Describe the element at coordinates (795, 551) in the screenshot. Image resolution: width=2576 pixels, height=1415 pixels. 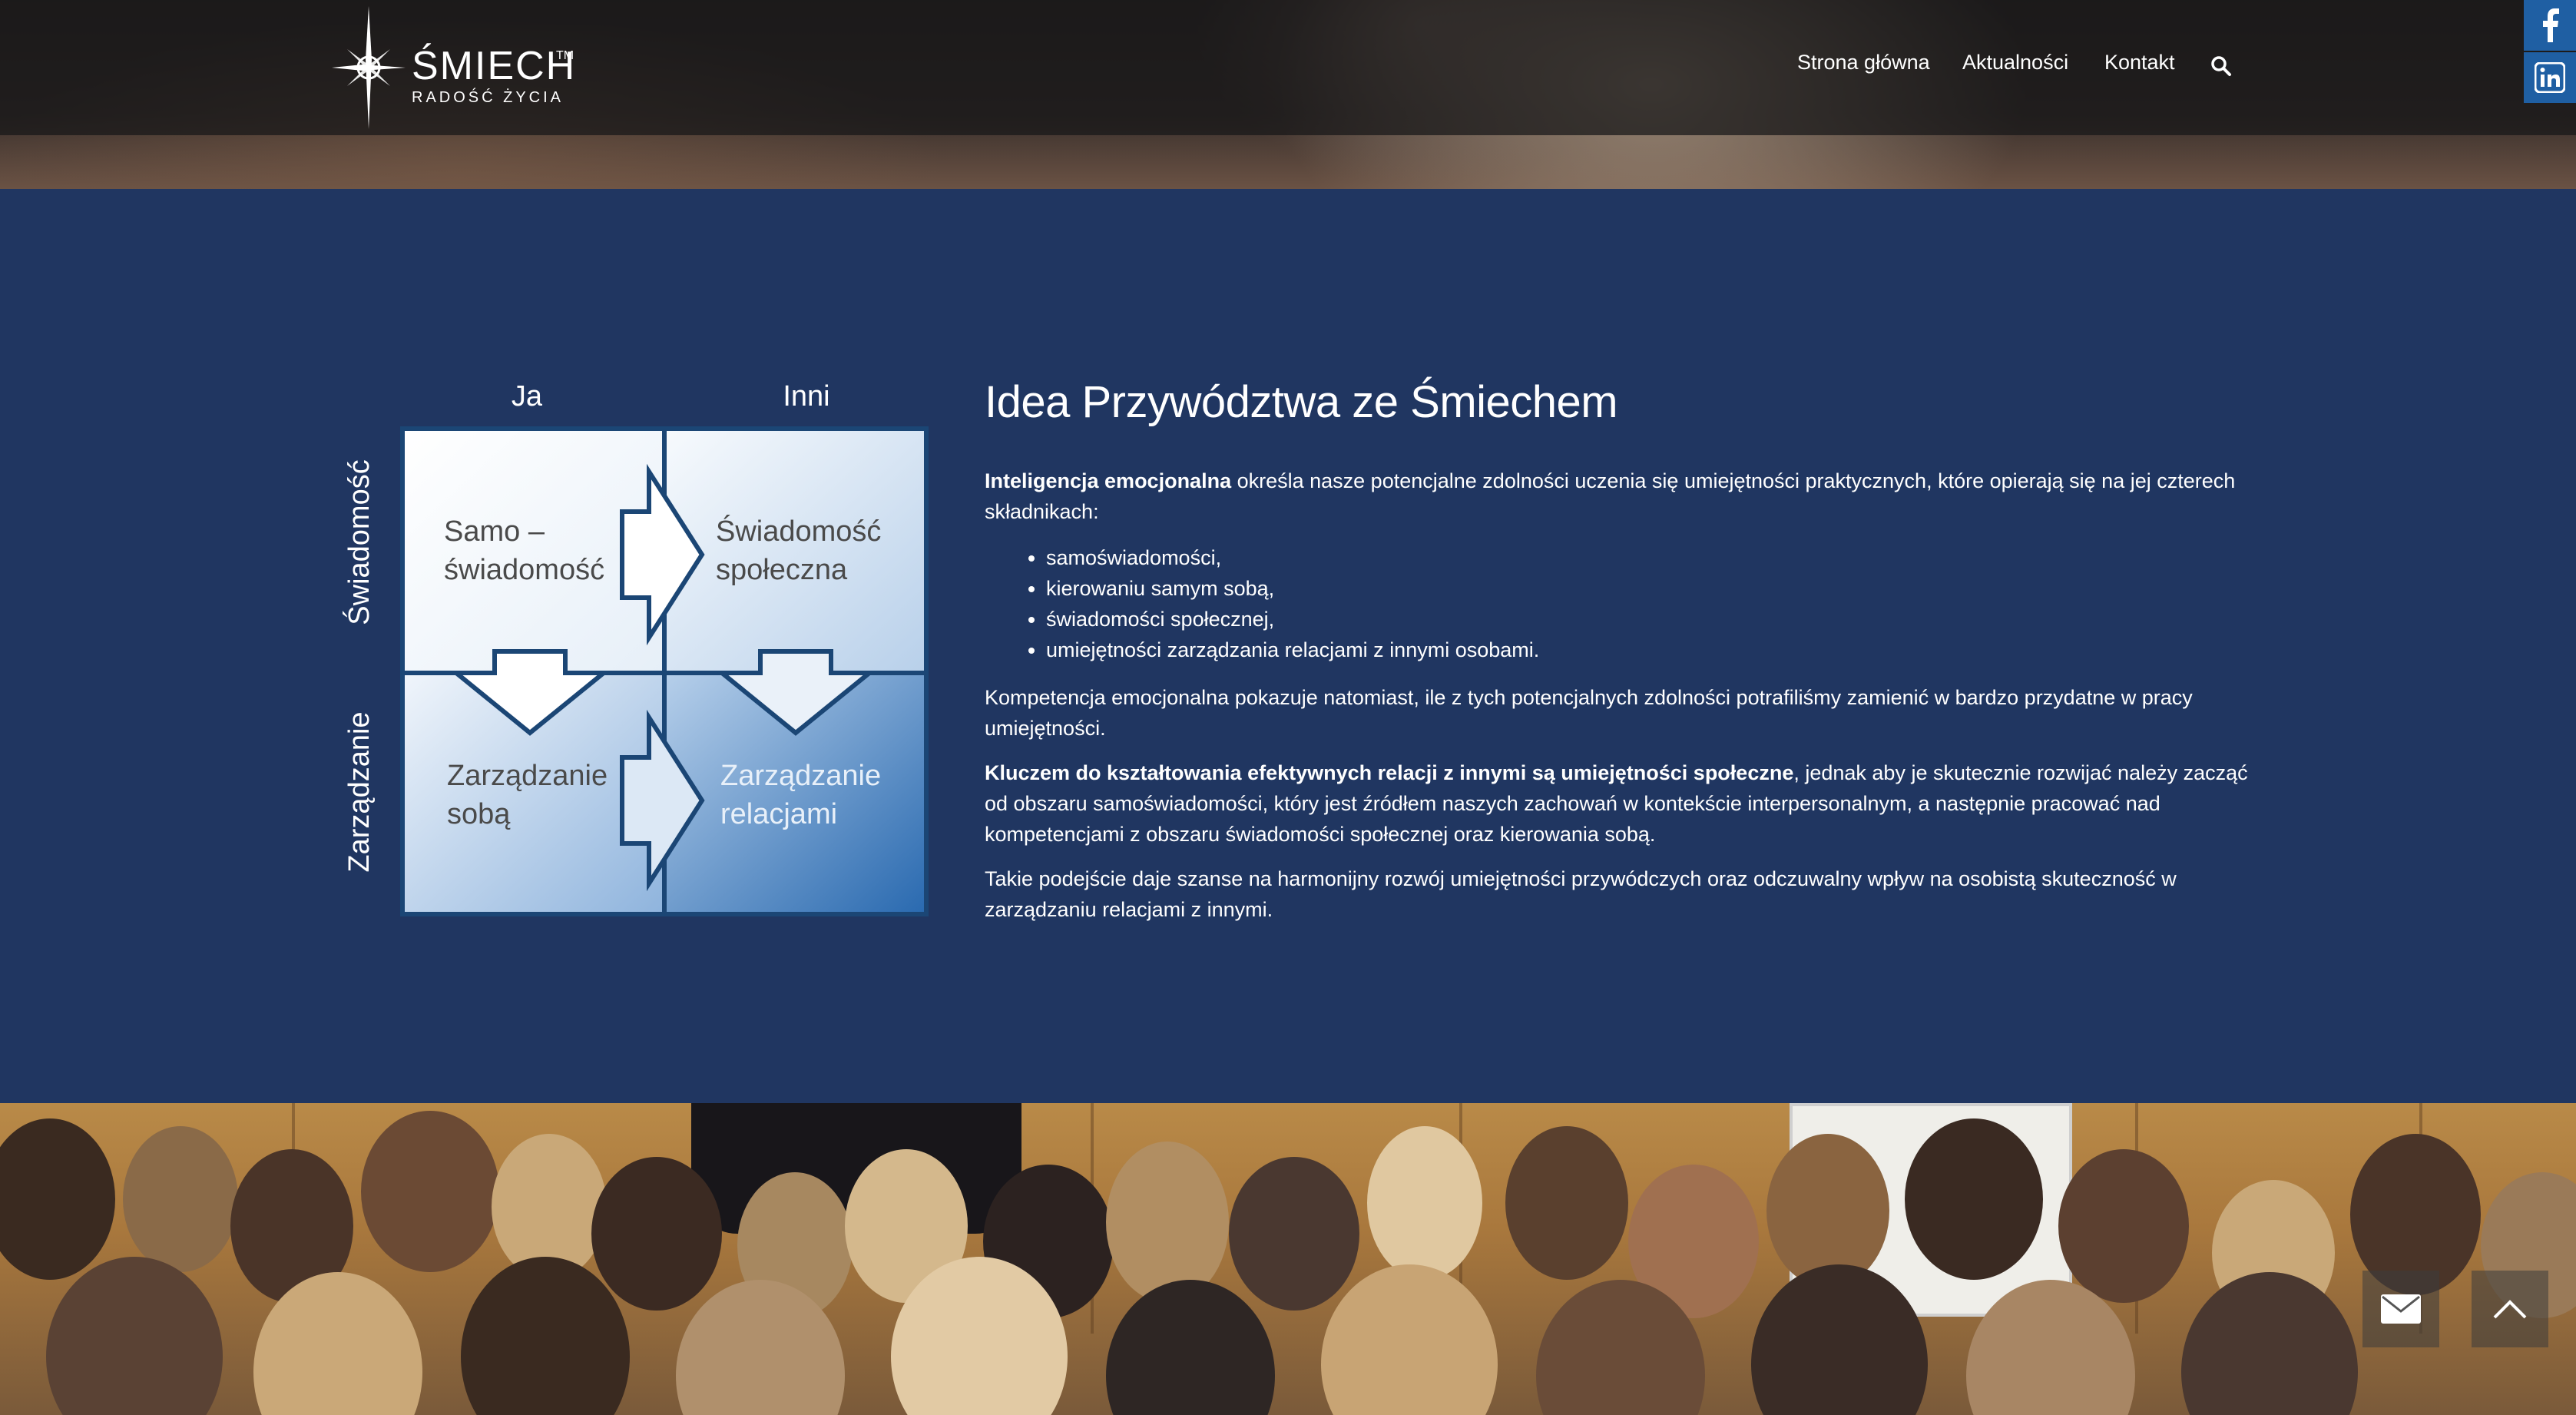
I see `quadrant-social-awareness` at that location.